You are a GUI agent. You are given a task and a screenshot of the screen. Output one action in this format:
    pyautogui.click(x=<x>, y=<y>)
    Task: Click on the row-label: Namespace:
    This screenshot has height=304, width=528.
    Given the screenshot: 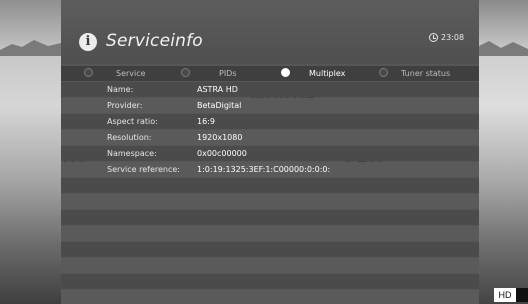 What is the action you would take?
    pyautogui.click(x=132, y=153)
    